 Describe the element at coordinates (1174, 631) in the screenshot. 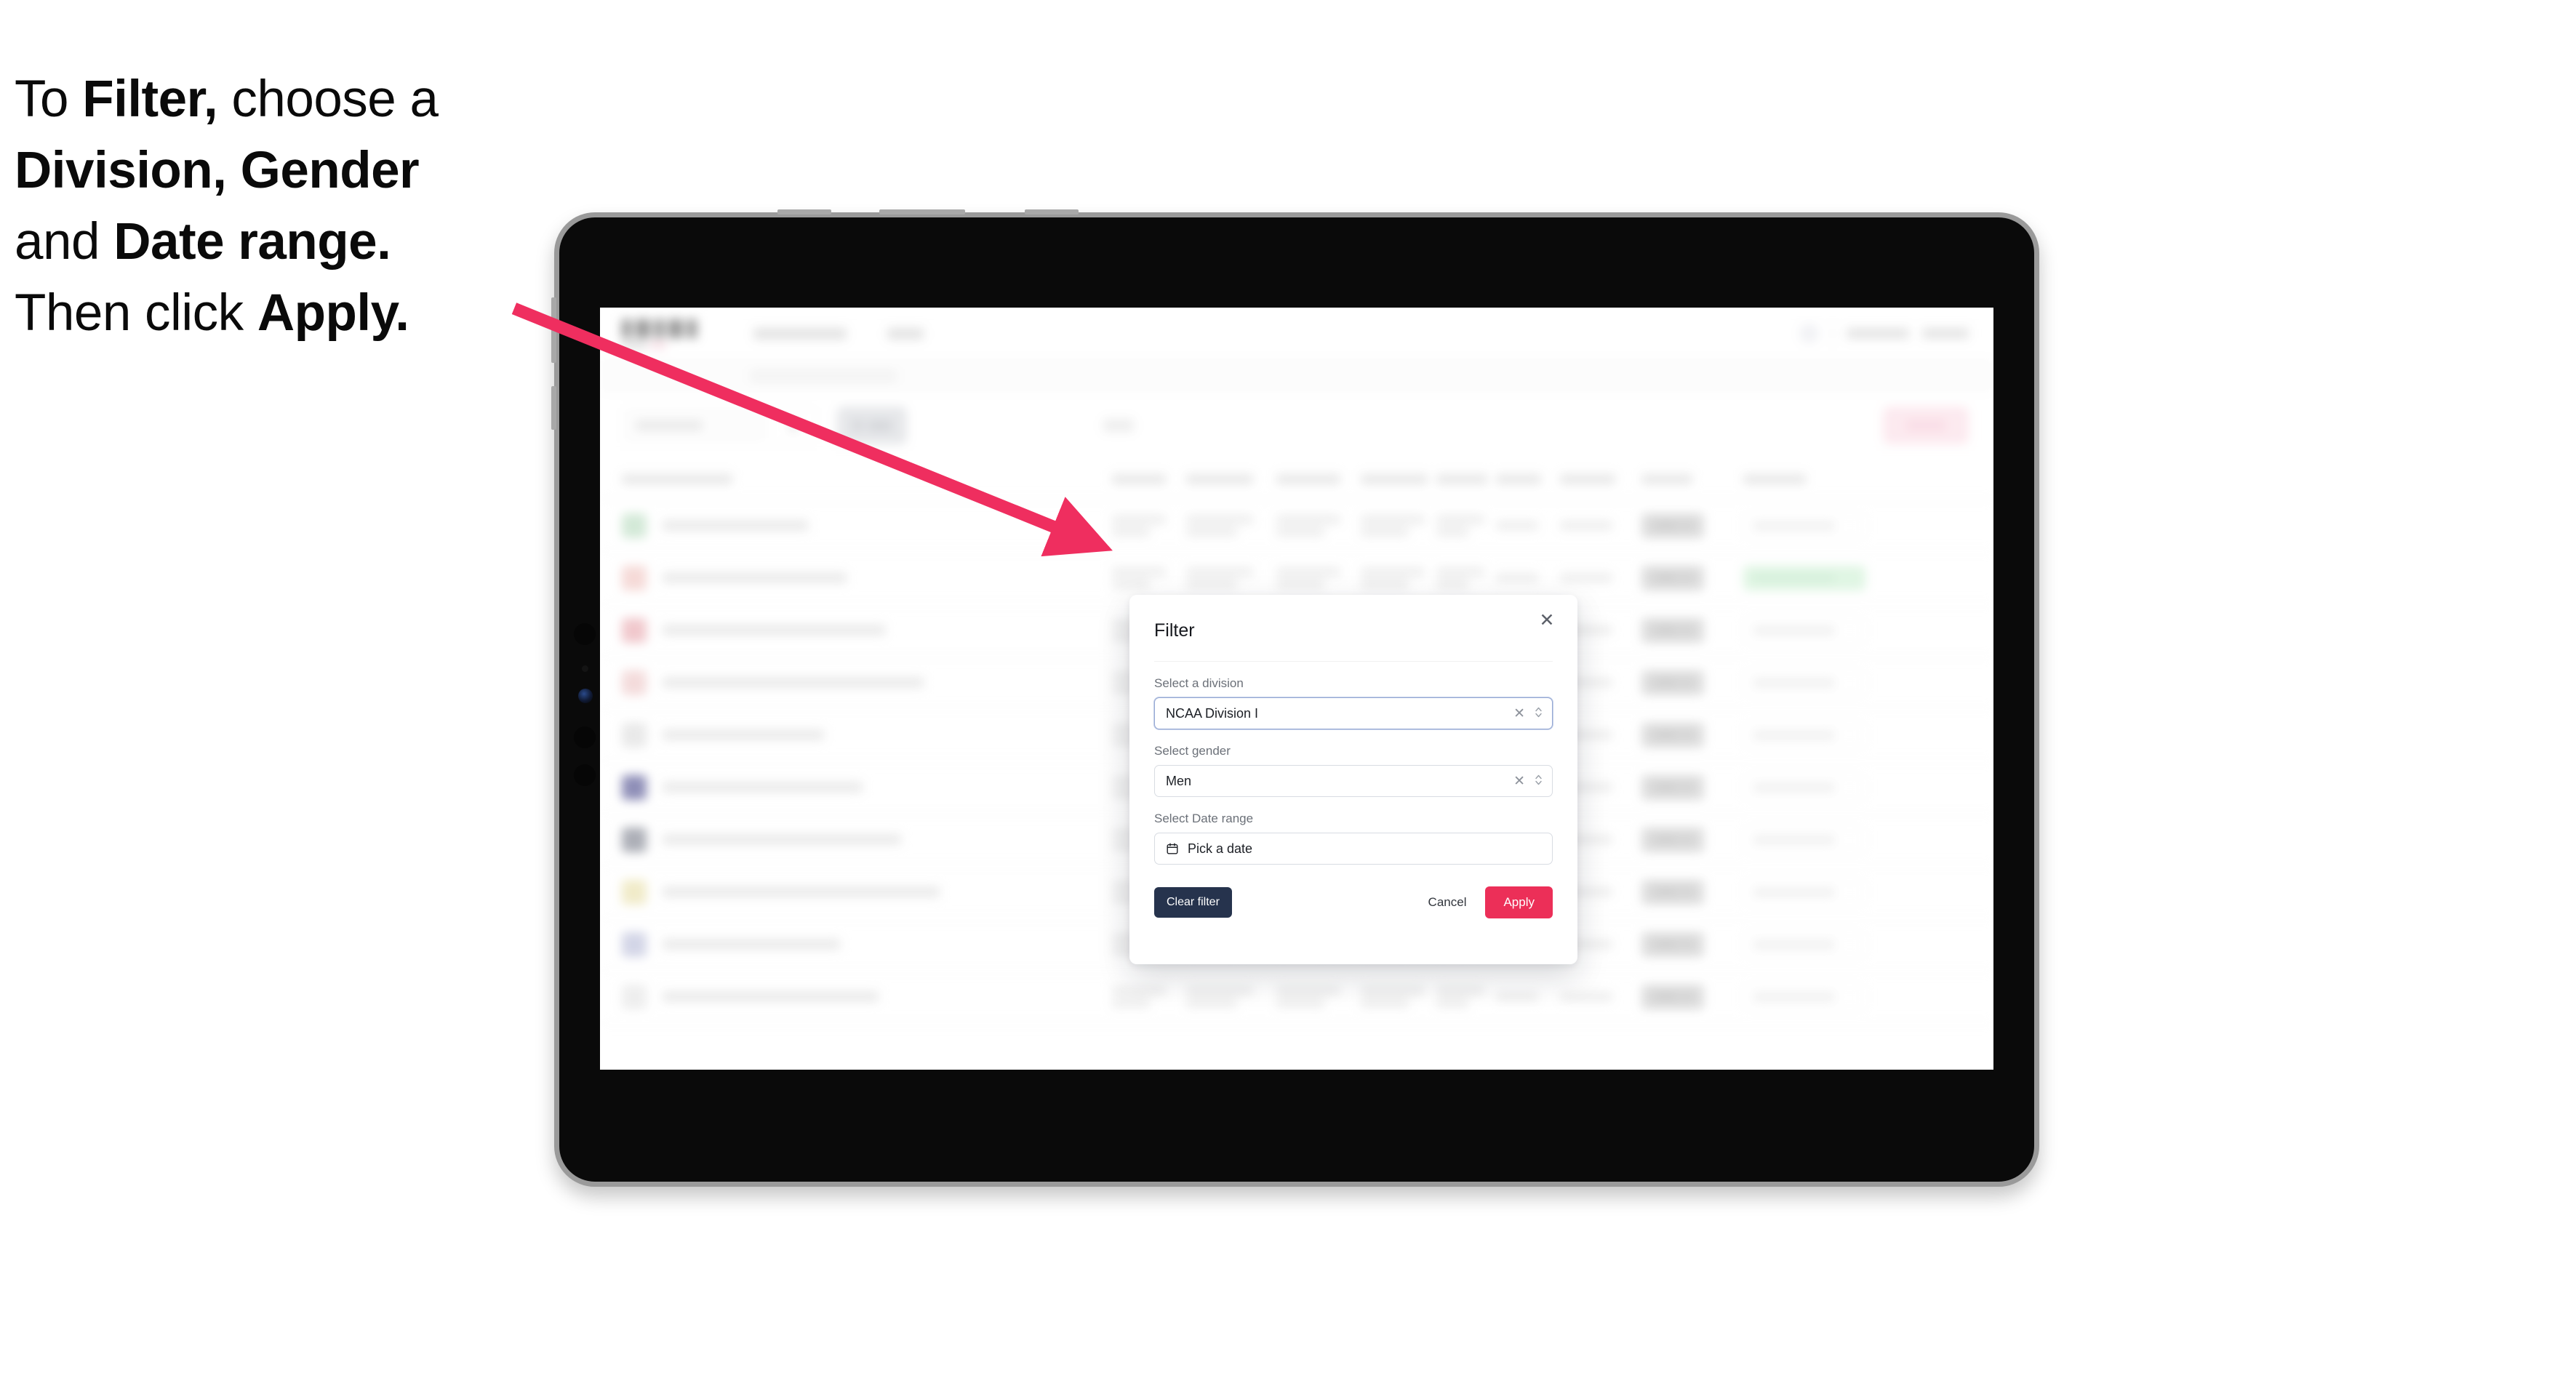

I see `modal-title: Filter` at that location.